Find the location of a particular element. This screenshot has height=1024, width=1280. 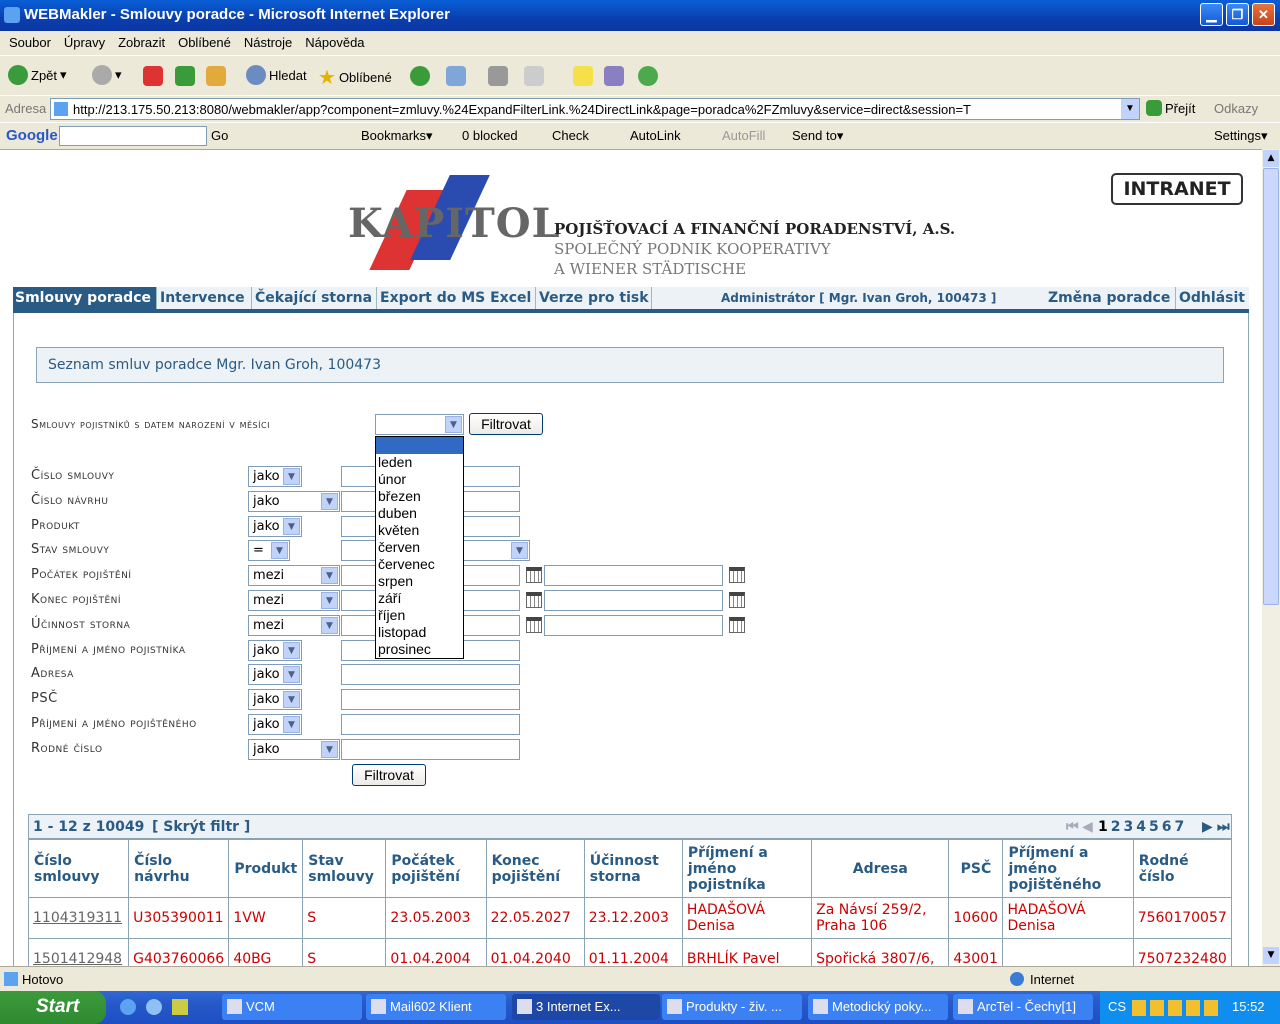

column-header: Adresa is located at coordinates (880, 868).